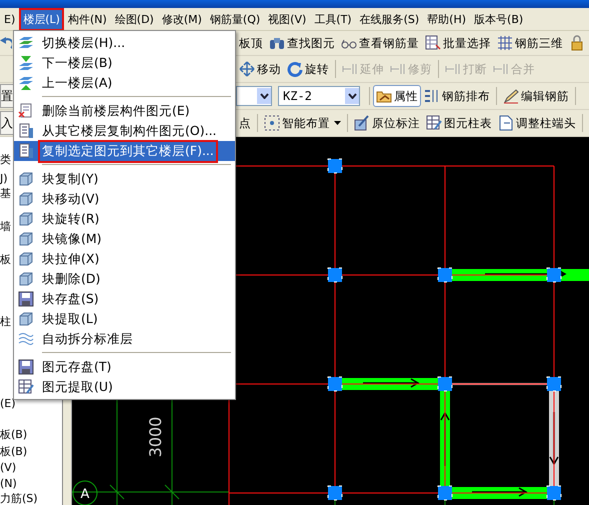 The width and height of the screenshot is (589, 505). What do you see at coordinates (302, 123) in the screenshot?
I see `toolbar-button: 智能布置` at bounding box center [302, 123].